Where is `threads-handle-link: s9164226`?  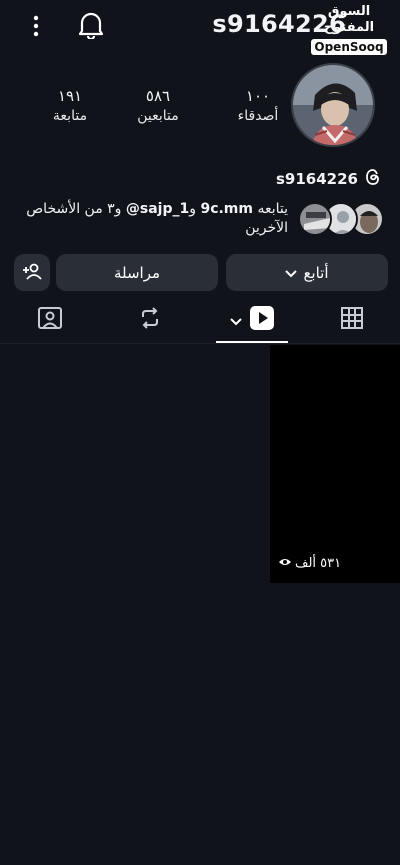 threads-handle-link: s9164226 is located at coordinates (329, 179).